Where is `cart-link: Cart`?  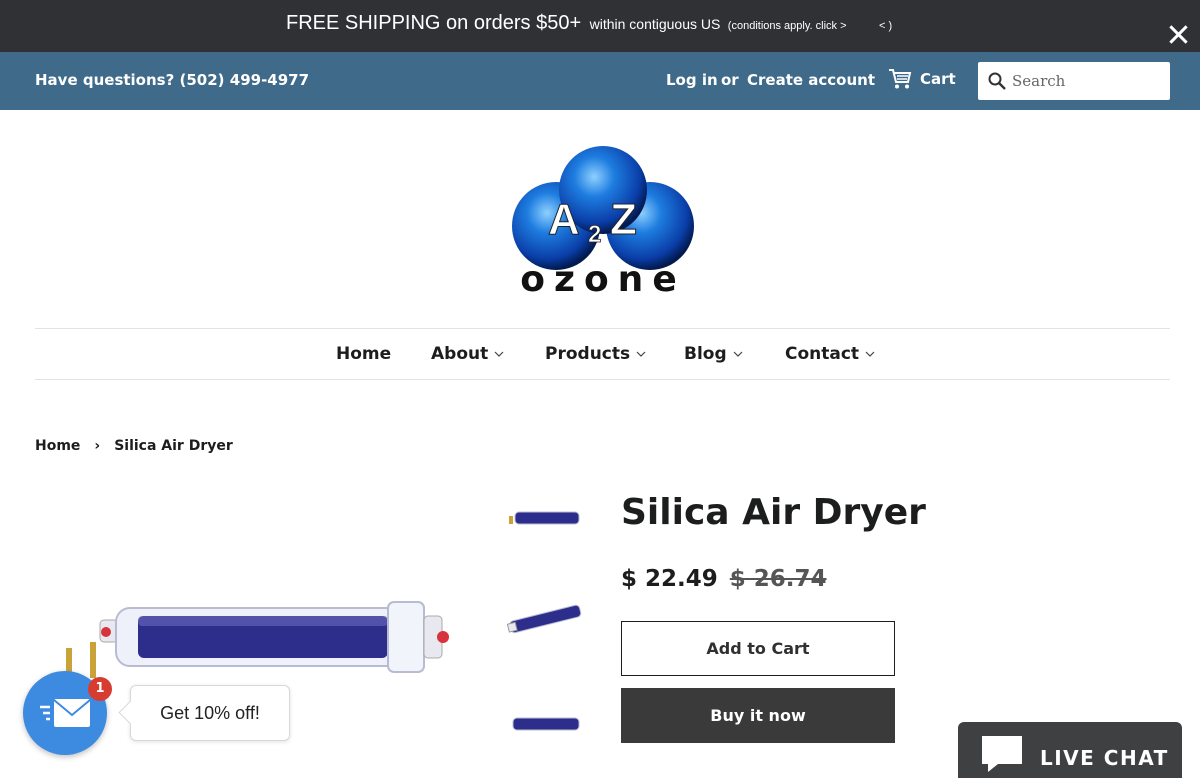
cart-link: Cart is located at coordinates (922, 79).